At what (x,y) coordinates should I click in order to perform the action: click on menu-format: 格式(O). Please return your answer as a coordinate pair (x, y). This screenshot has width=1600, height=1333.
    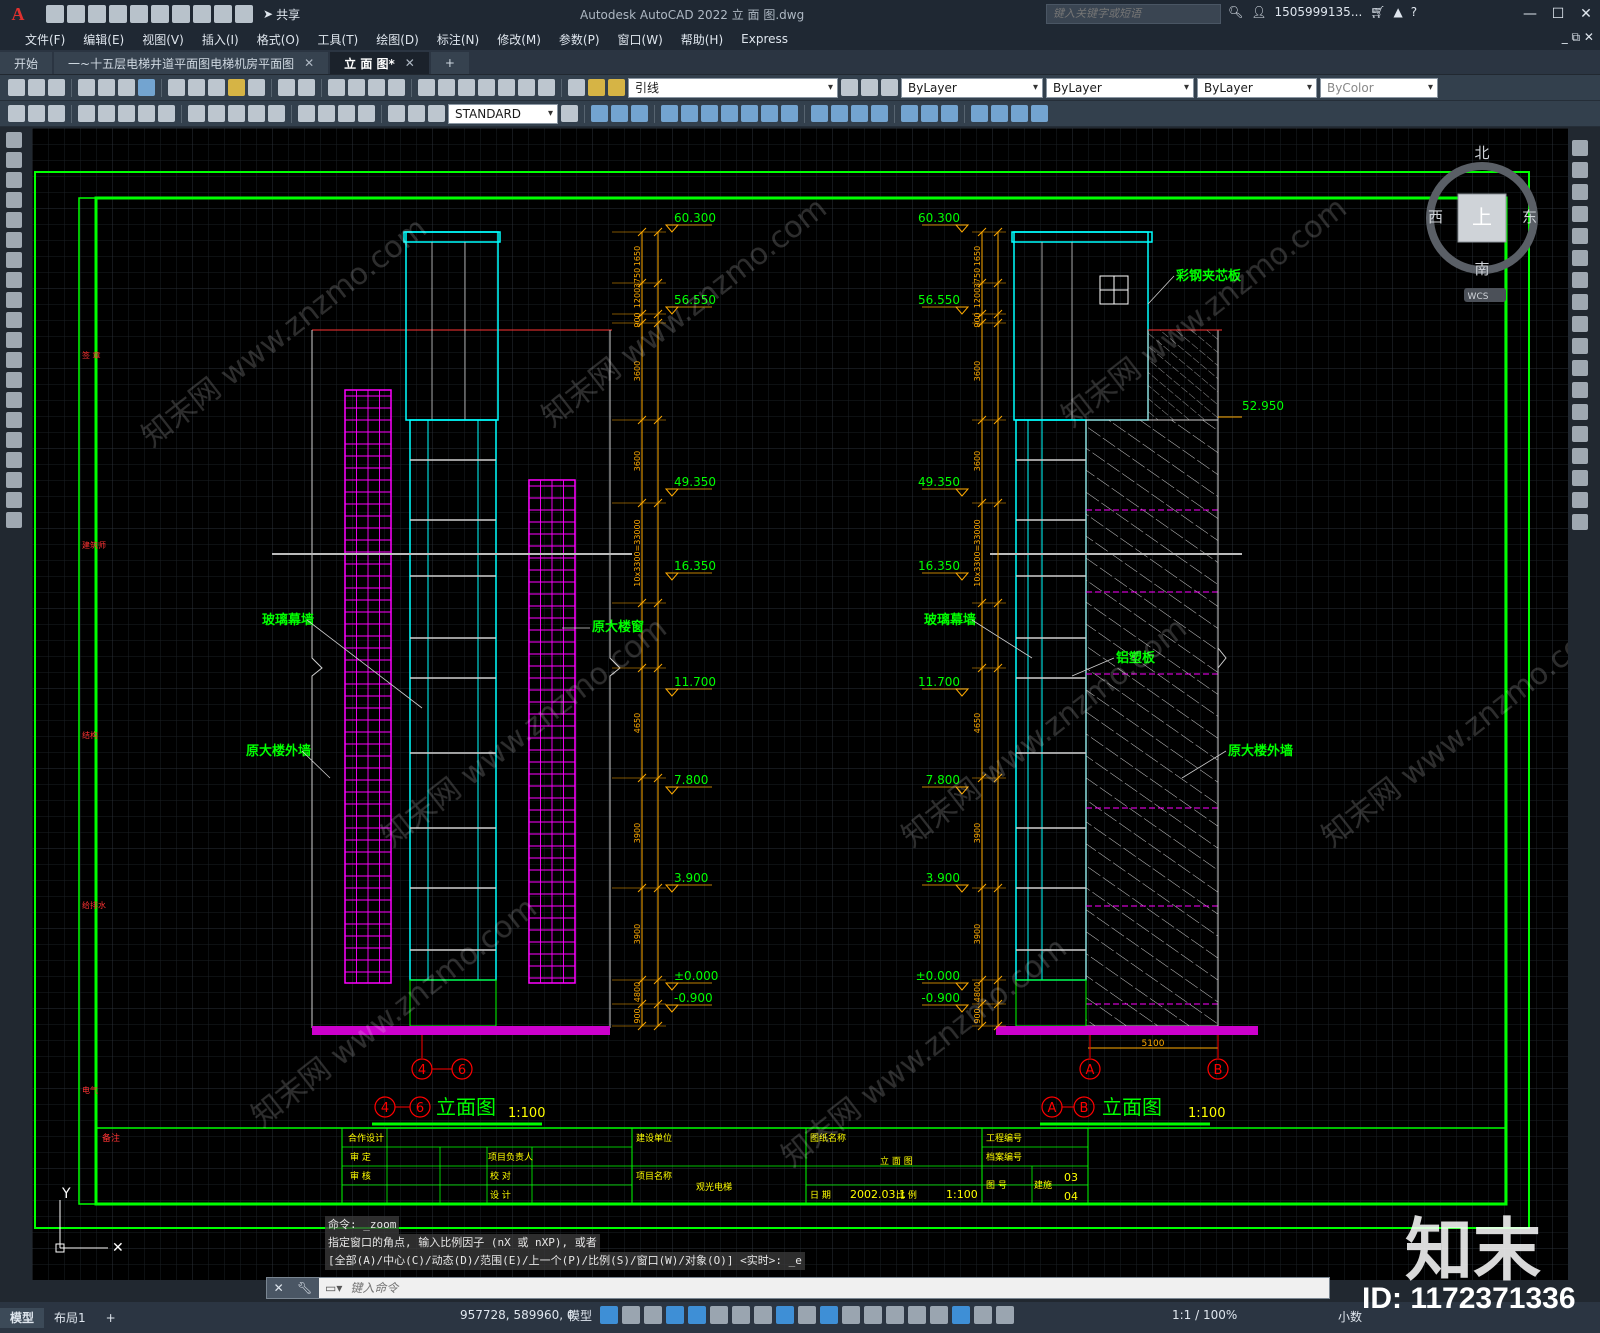
    Looking at the image, I should click on (278, 39).